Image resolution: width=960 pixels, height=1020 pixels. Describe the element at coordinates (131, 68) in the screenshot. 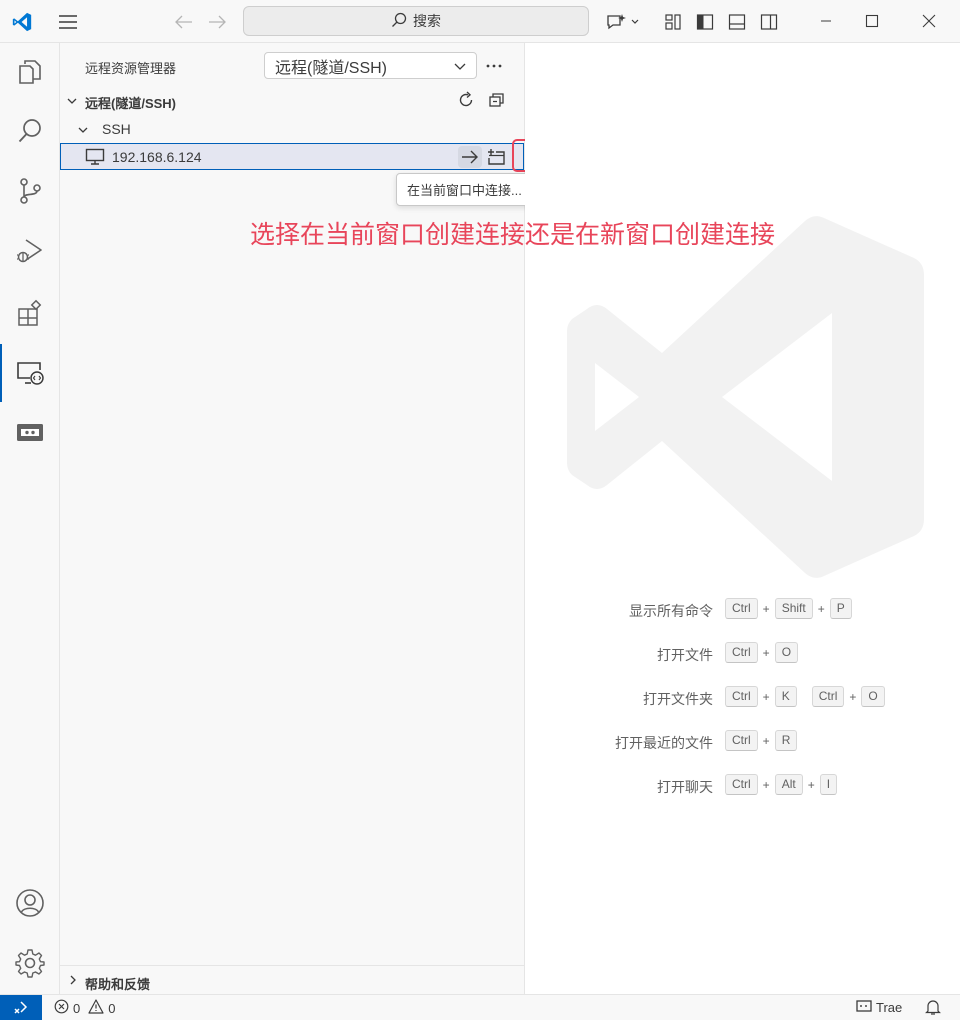

I see `sidebar-title: 远程资源管理器` at that location.